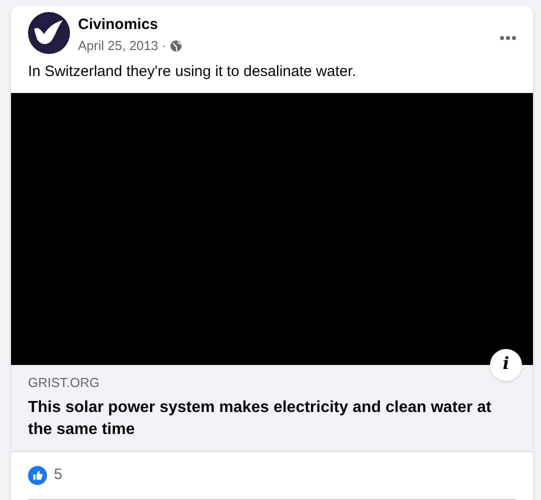 This screenshot has height=500, width=541. What do you see at coordinates (192, 72) in the screenshot?
I see `post-text: In Switzerland they're using it to desalinate water.` at bounding box center [192, 72].